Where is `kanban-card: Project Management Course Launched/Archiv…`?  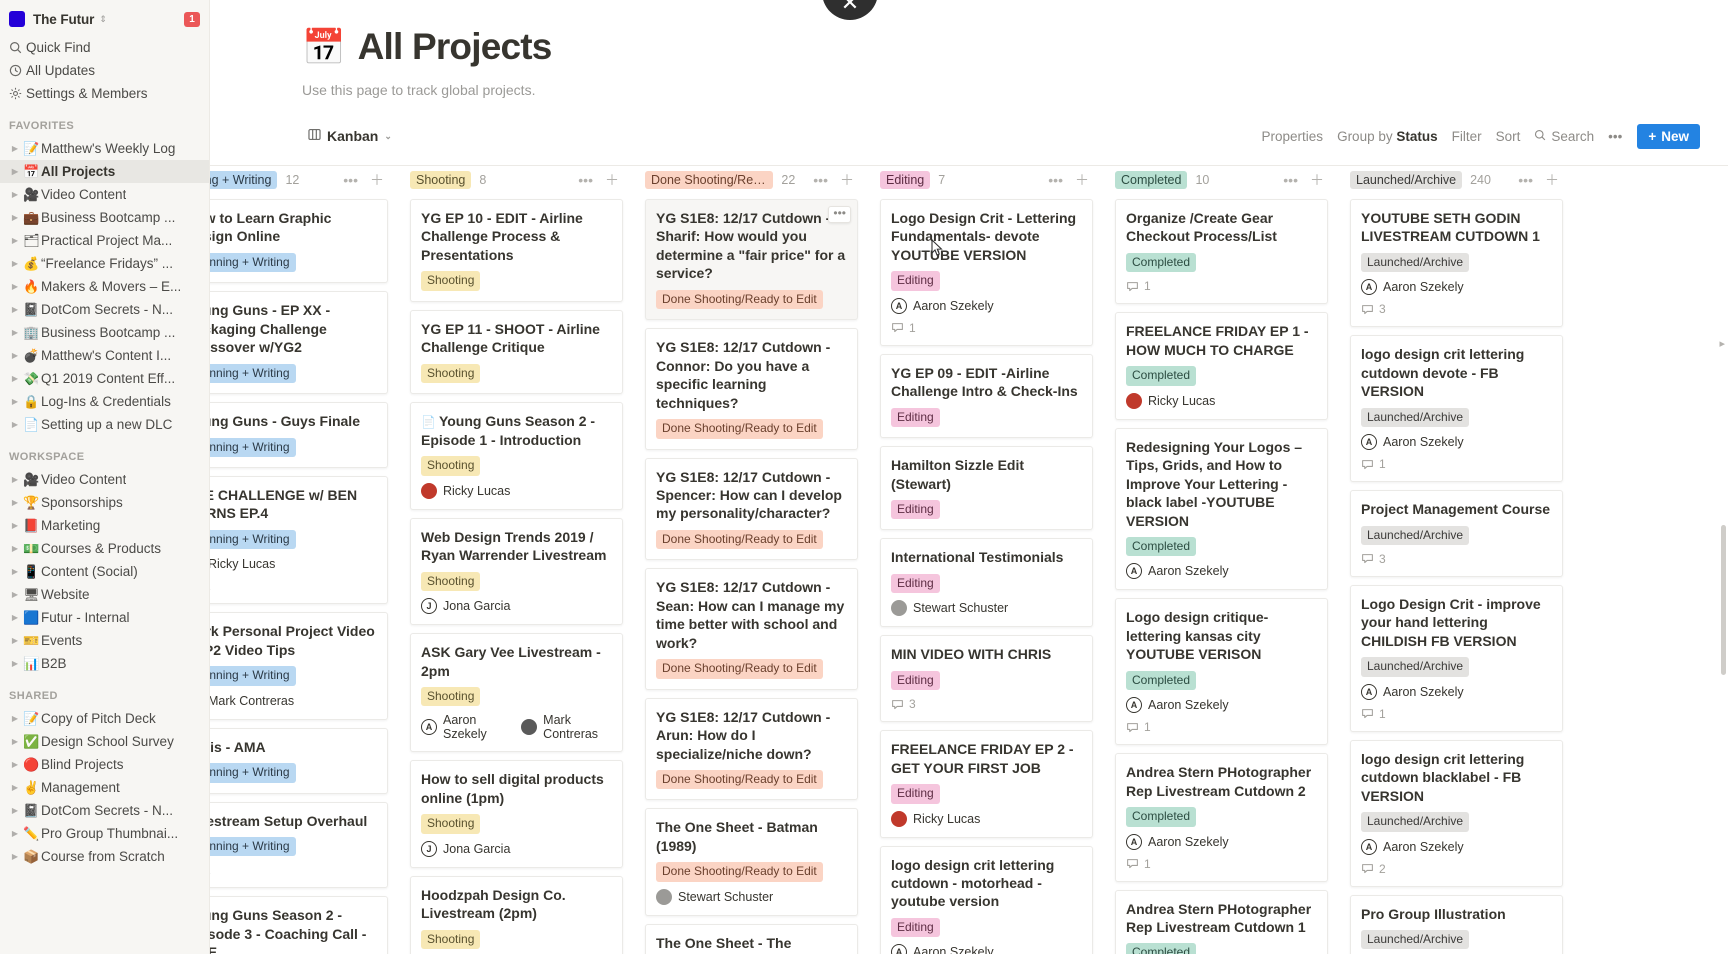 kanban-card: Project Management Course Launched/Archiv… is located at coordinates (1456, 533).